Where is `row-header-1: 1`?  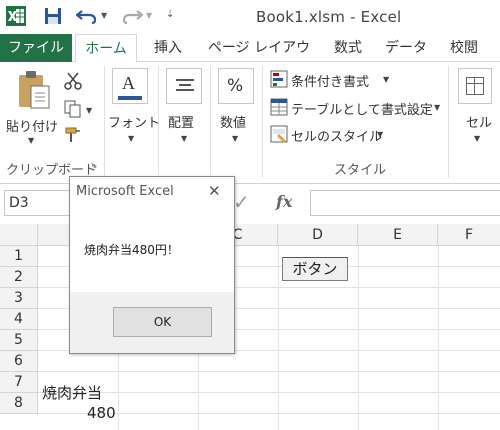 row-header-1: 1 is located at coordinates (19, 256).